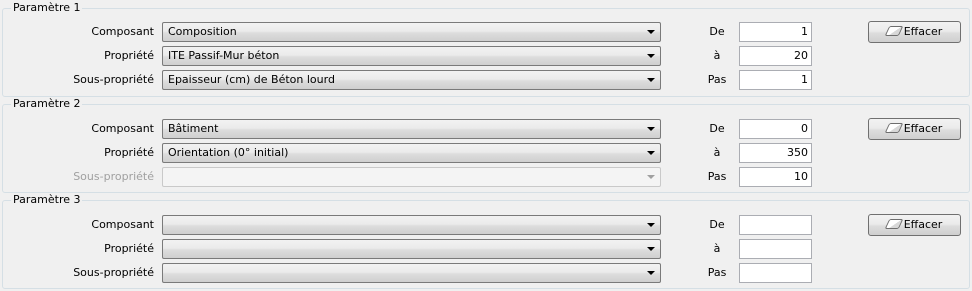 The height and width of the screenshot is (291, 972). I want to click on p3-sous-propriete-label: Sous-propriété, so click(113, 272).